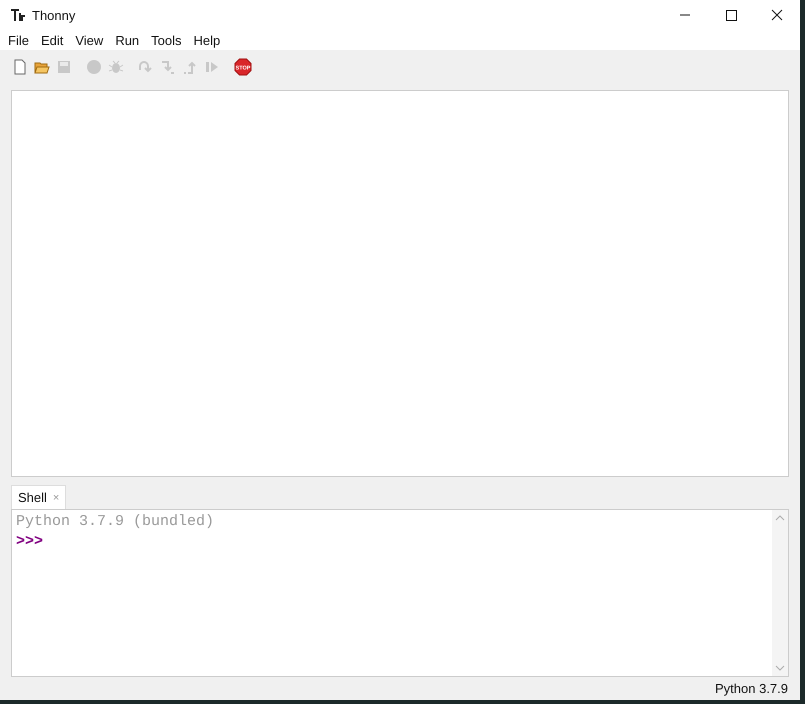 The width and height of the screenshot is (805, 704). What do you see at coordinates (780, 593) in the screenshot?
I see `scrollbar` at bounding box center [780, 593].